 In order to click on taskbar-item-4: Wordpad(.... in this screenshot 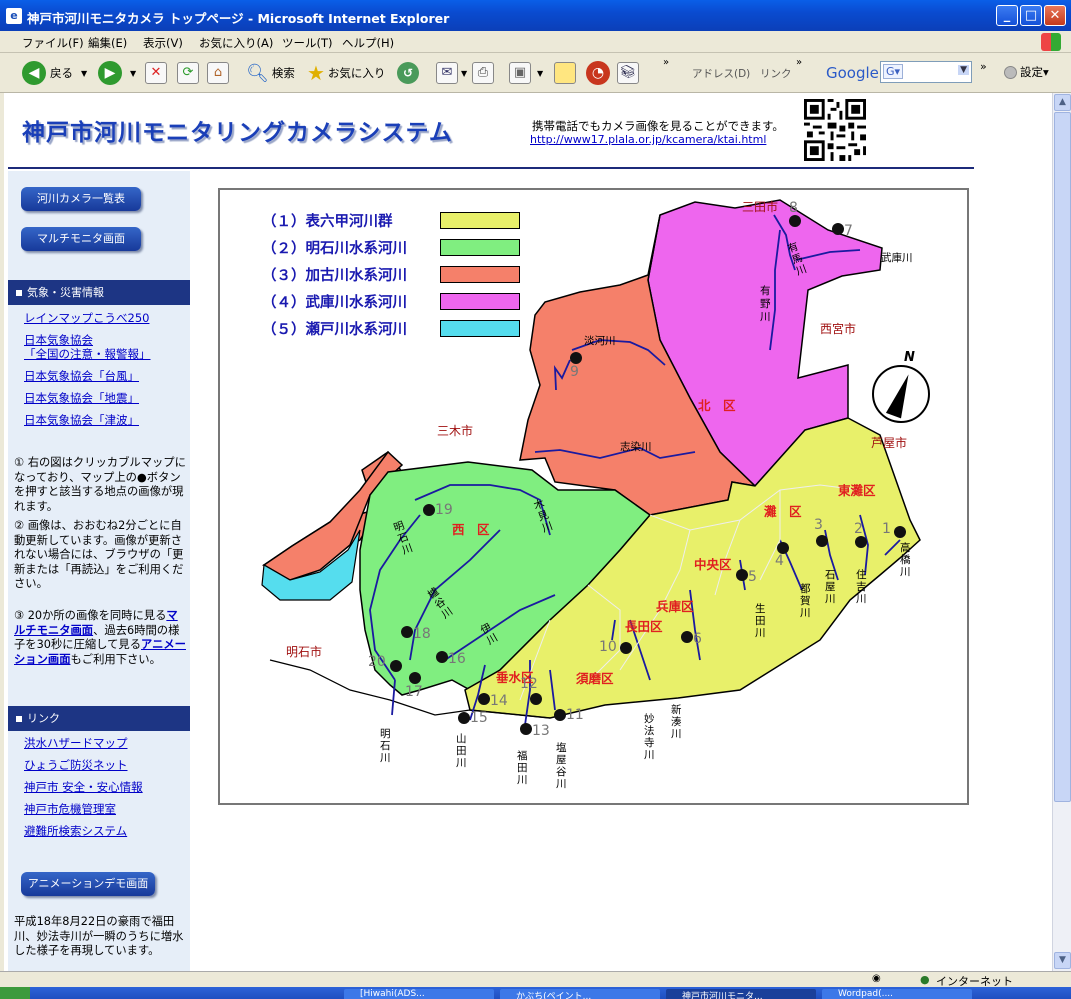, I will do `click(897, 994)`.